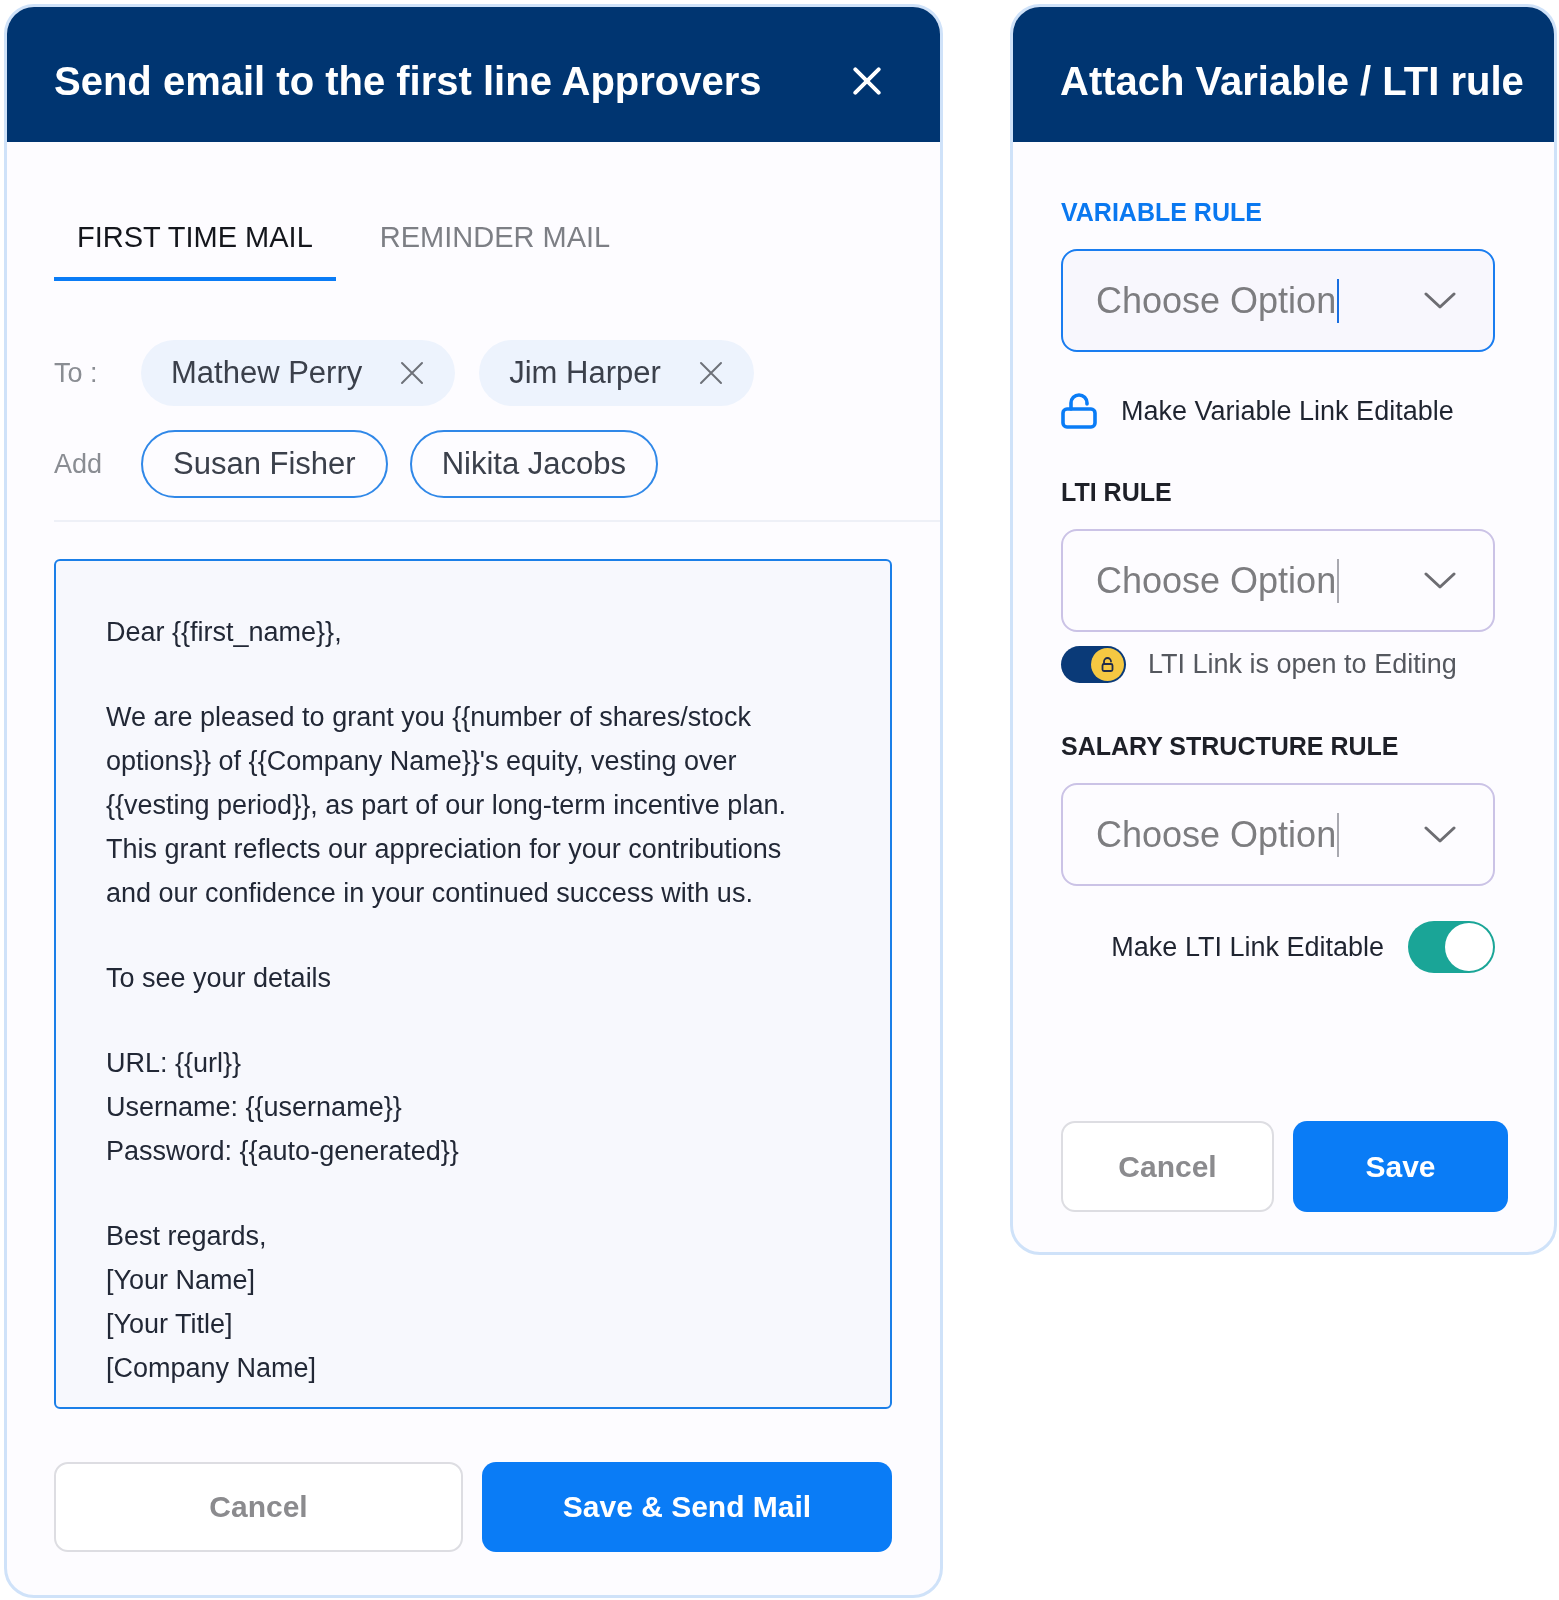  Describe the element at coordinates (283, 1107) in the screenshot. I see `email-paragraph: URL: {{url}} Username: {{username}} Password: {{auto-generated}}` at that location.